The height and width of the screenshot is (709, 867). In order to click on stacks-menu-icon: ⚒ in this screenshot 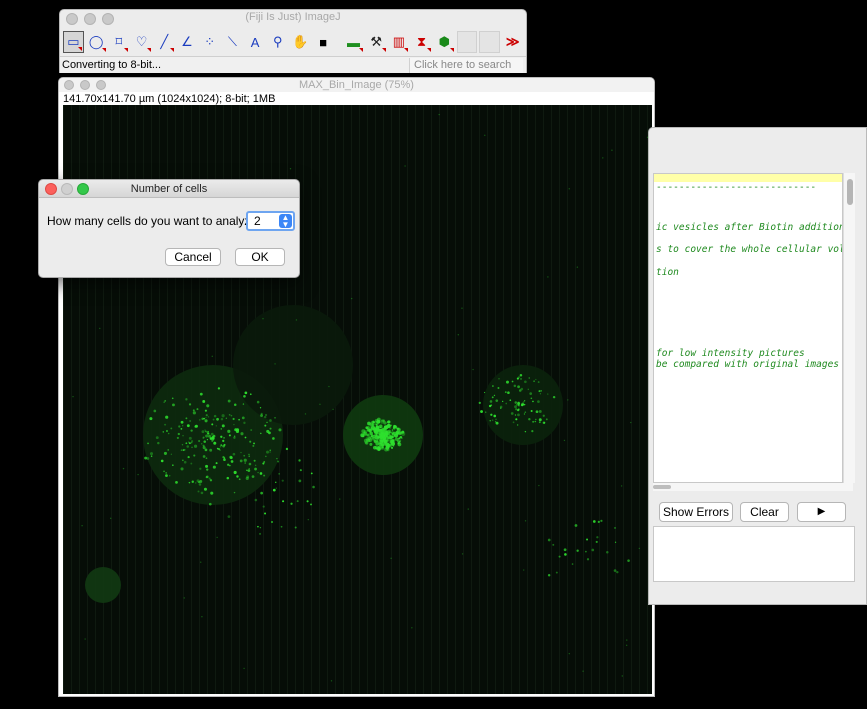, I will do `click(376, 42)`.